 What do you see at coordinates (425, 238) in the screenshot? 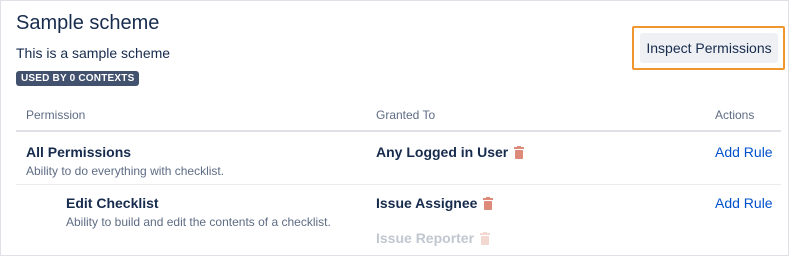
I see `granted-label: Issue Reporter` at bounding box center [425, 238].